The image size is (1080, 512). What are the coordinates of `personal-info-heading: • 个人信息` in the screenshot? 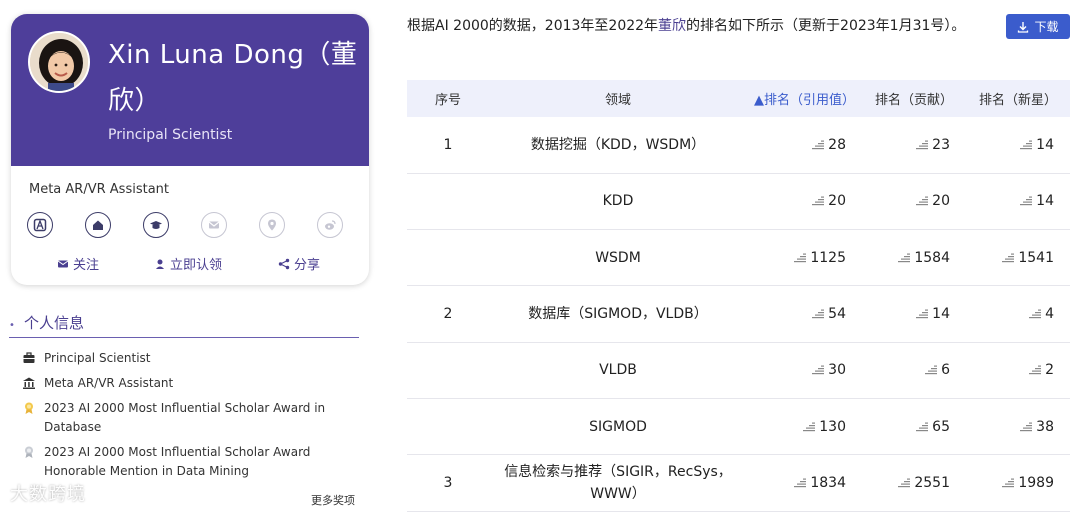 It's located at (184, 325).